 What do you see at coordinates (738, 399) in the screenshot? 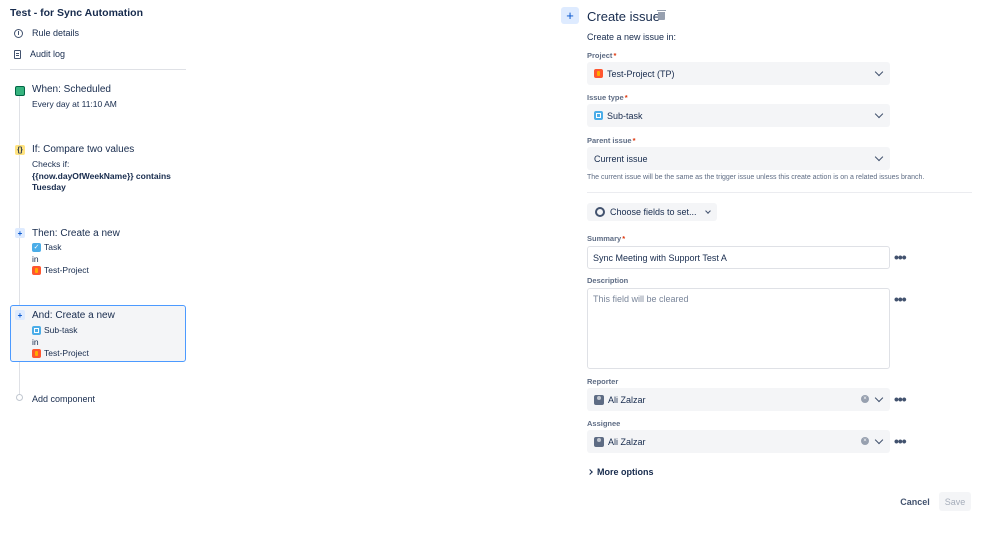
I see `reporter-select: Ali Zalzar ×` at bounding box center [738, 399].